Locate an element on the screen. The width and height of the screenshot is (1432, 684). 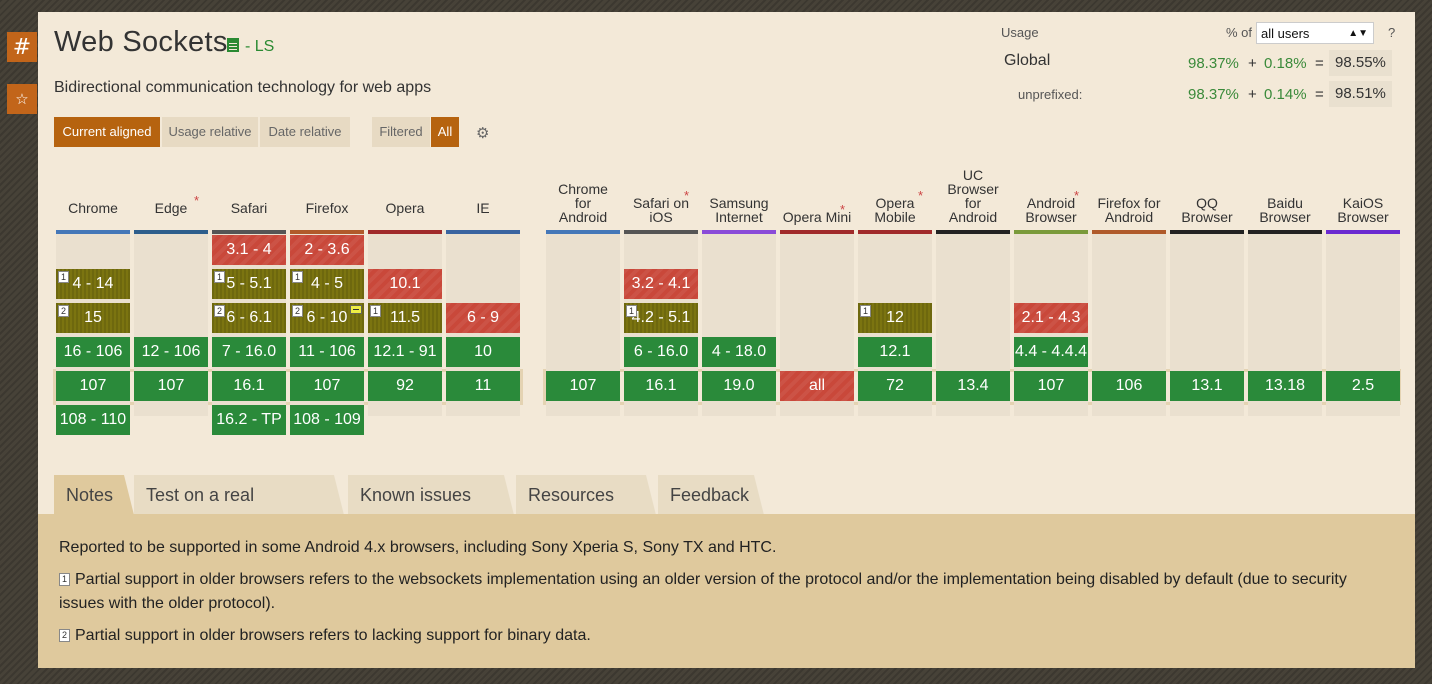
support-cell: 11 is located at coordinates (483, 386).